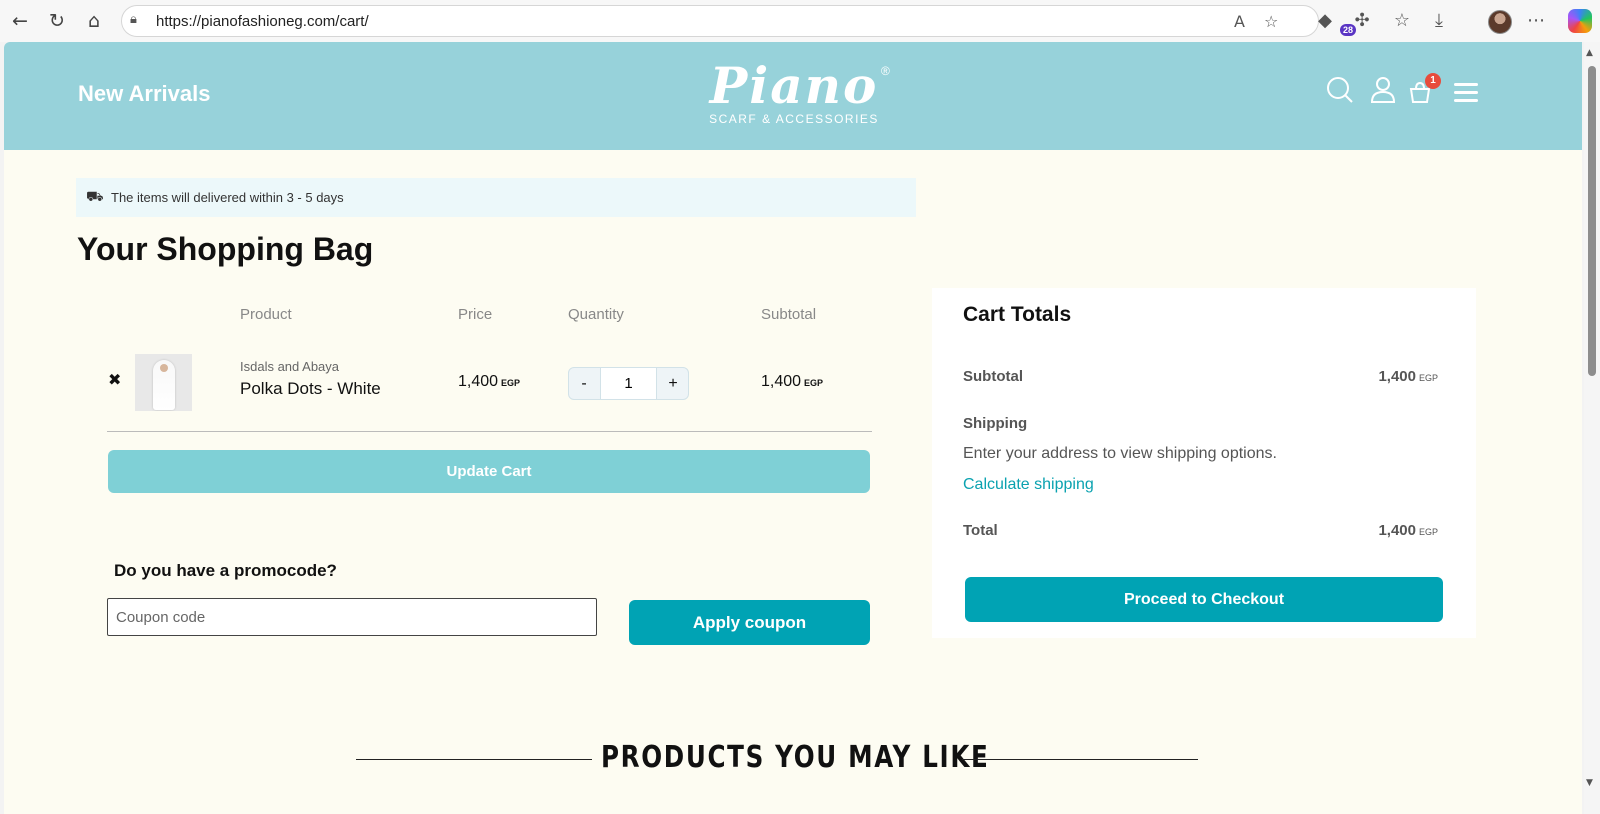 The image size is (1600, 814). What do you see at coordinates (814, 383) in the screenshot?
I see `item-subtotal-currency: EGP` at bounding box center [814, 383].